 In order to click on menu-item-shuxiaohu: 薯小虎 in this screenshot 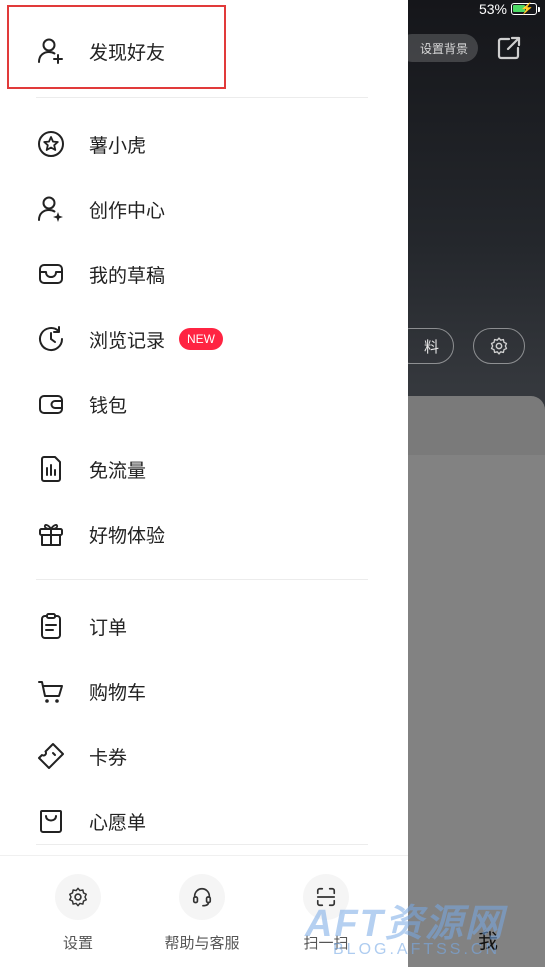, I will do `click(204, 144)`.